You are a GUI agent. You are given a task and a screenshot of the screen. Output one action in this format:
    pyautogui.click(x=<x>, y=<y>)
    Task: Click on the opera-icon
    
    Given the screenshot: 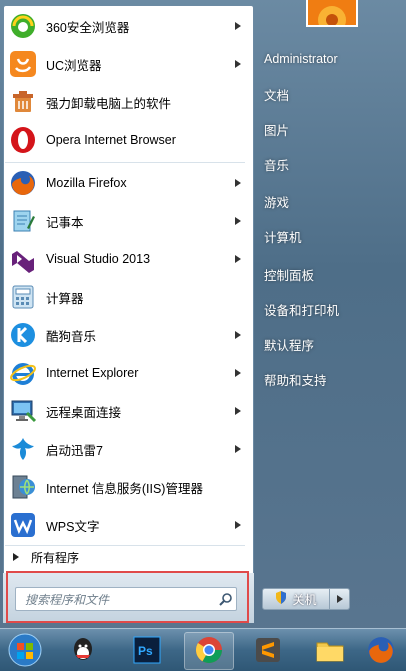 What is the action you would take?
    pyautogui.click(x=23, y=140)
    